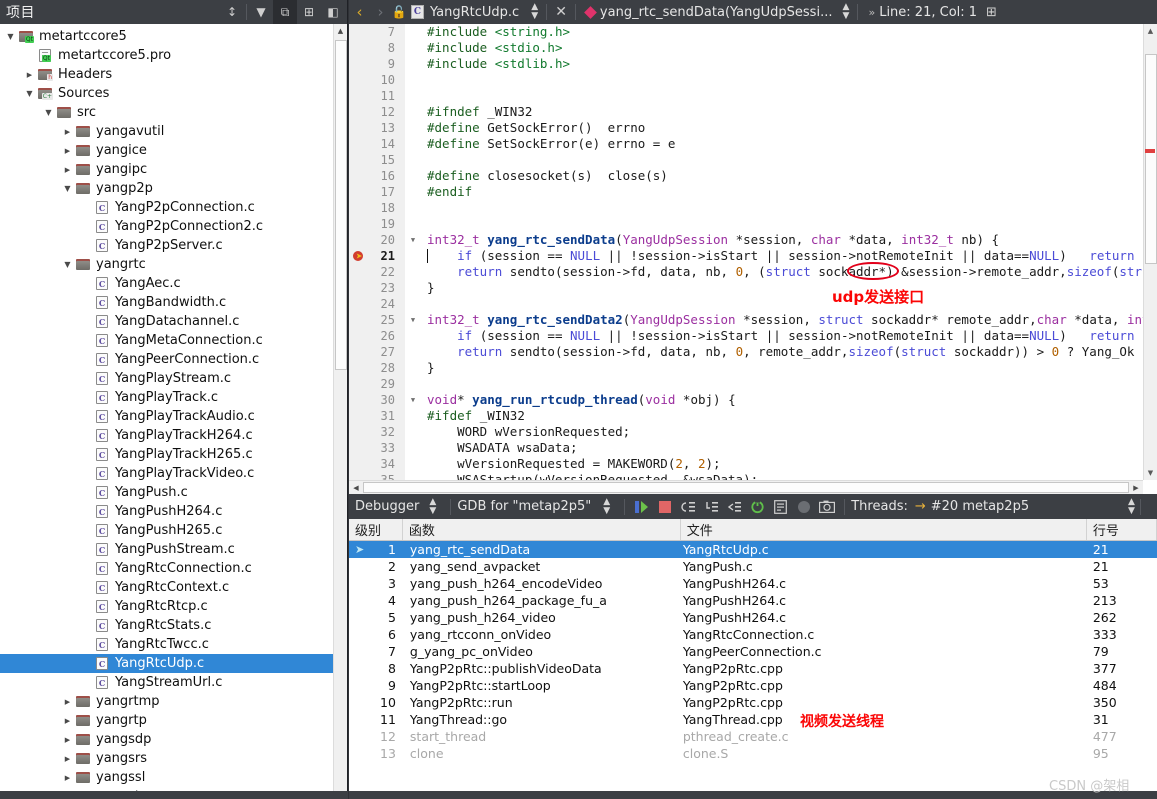  What do you see at coordinates (173, 340) in the screenshot?
I see `tree-item: C YangMetaConnection.c` at bounding box center [173, 340].